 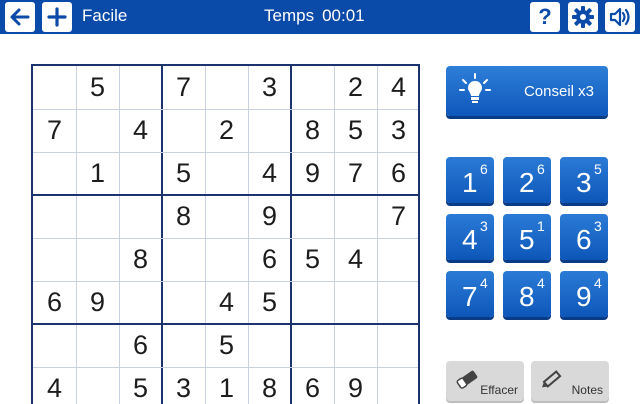 I want to click on notes-button: Notes, so click(x=570, y=381).